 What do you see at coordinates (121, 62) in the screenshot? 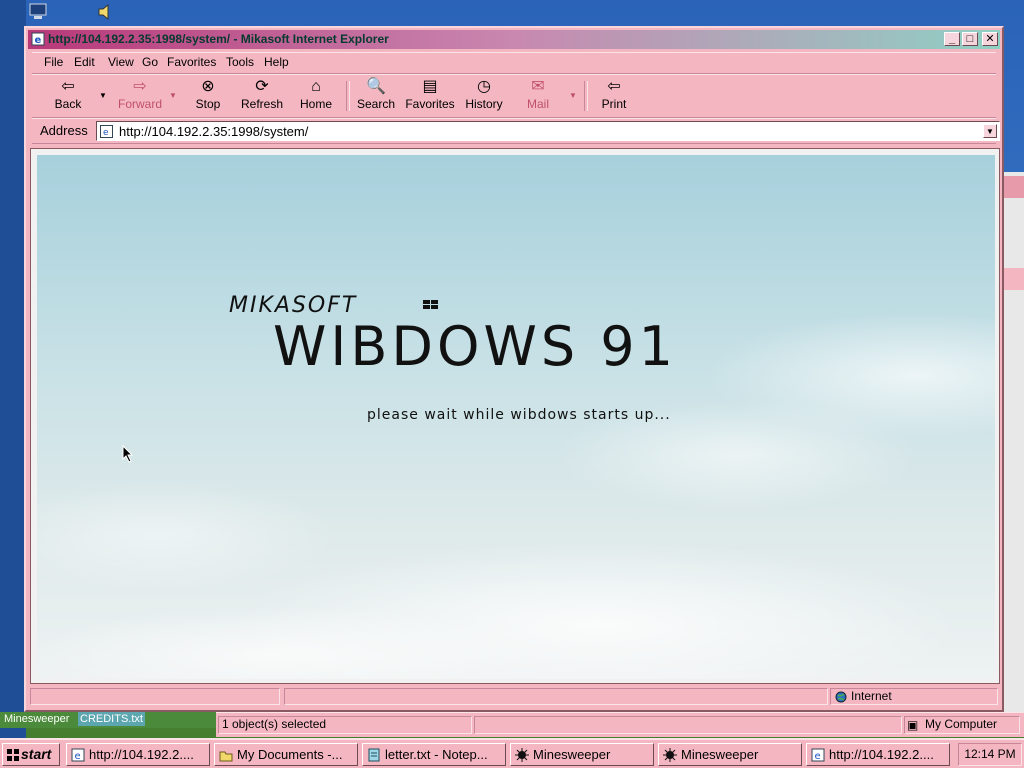
I see `menu-view: View` at bounding box center [121, 62].